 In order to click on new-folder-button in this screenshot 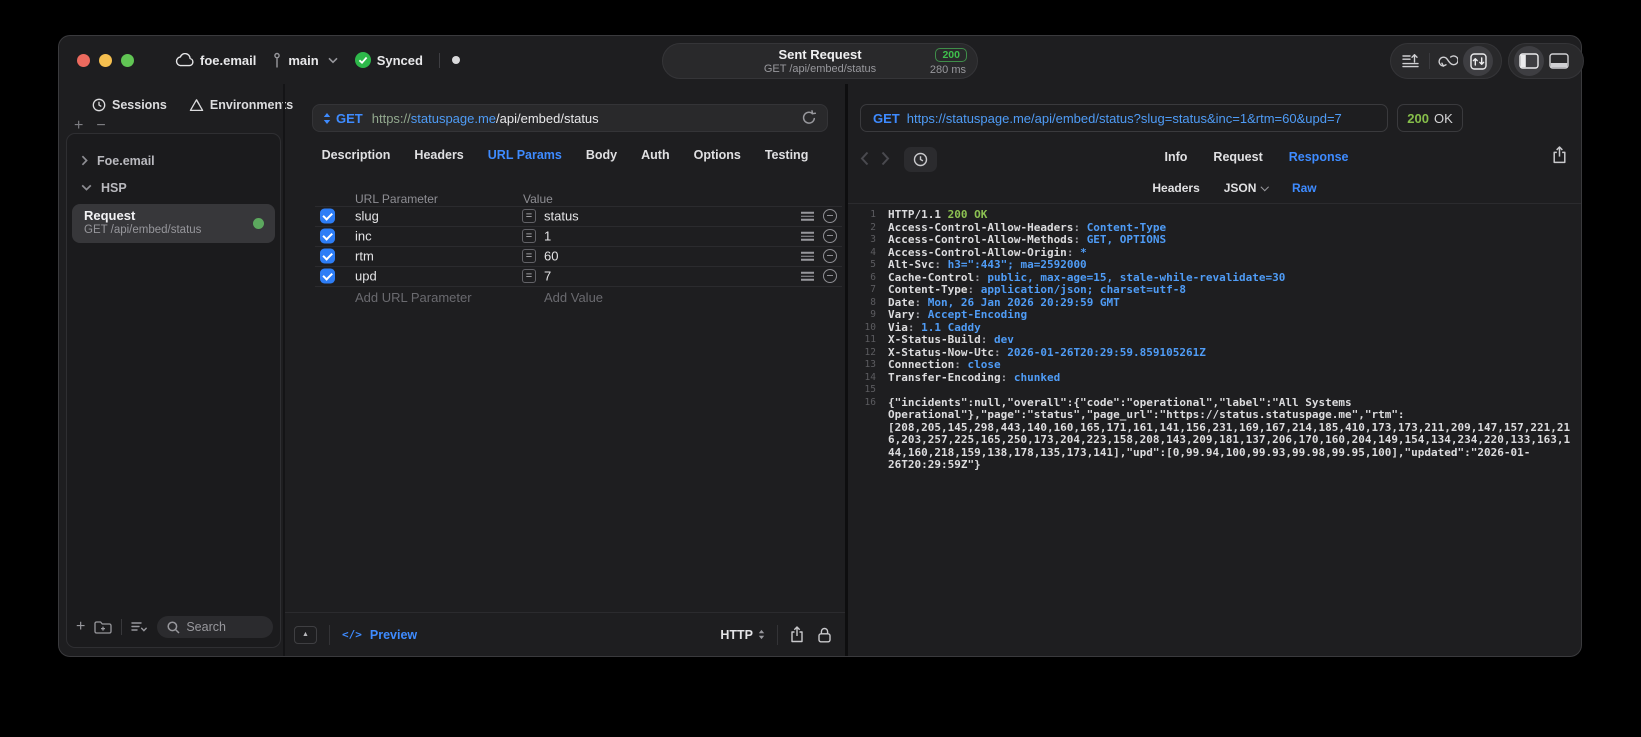, I will do `click(103, 627)`.